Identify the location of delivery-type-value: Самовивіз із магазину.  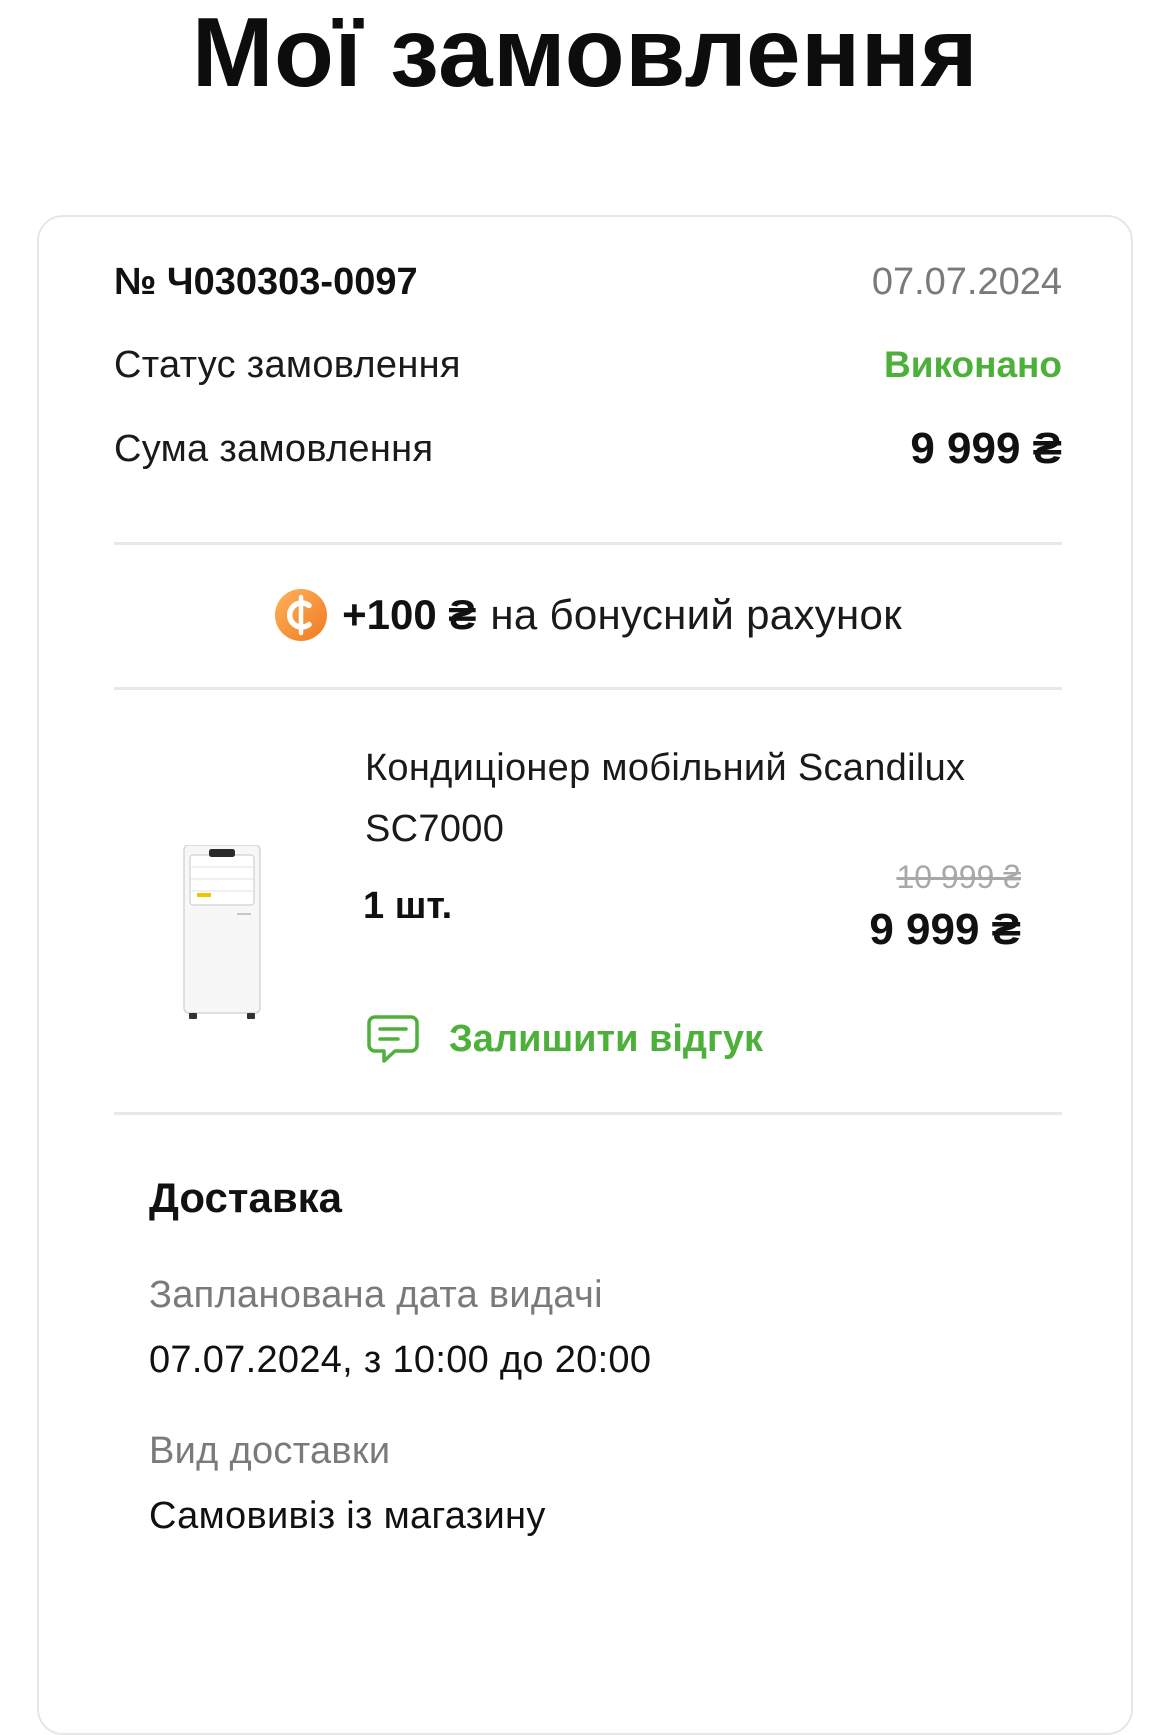
(347, 1516).